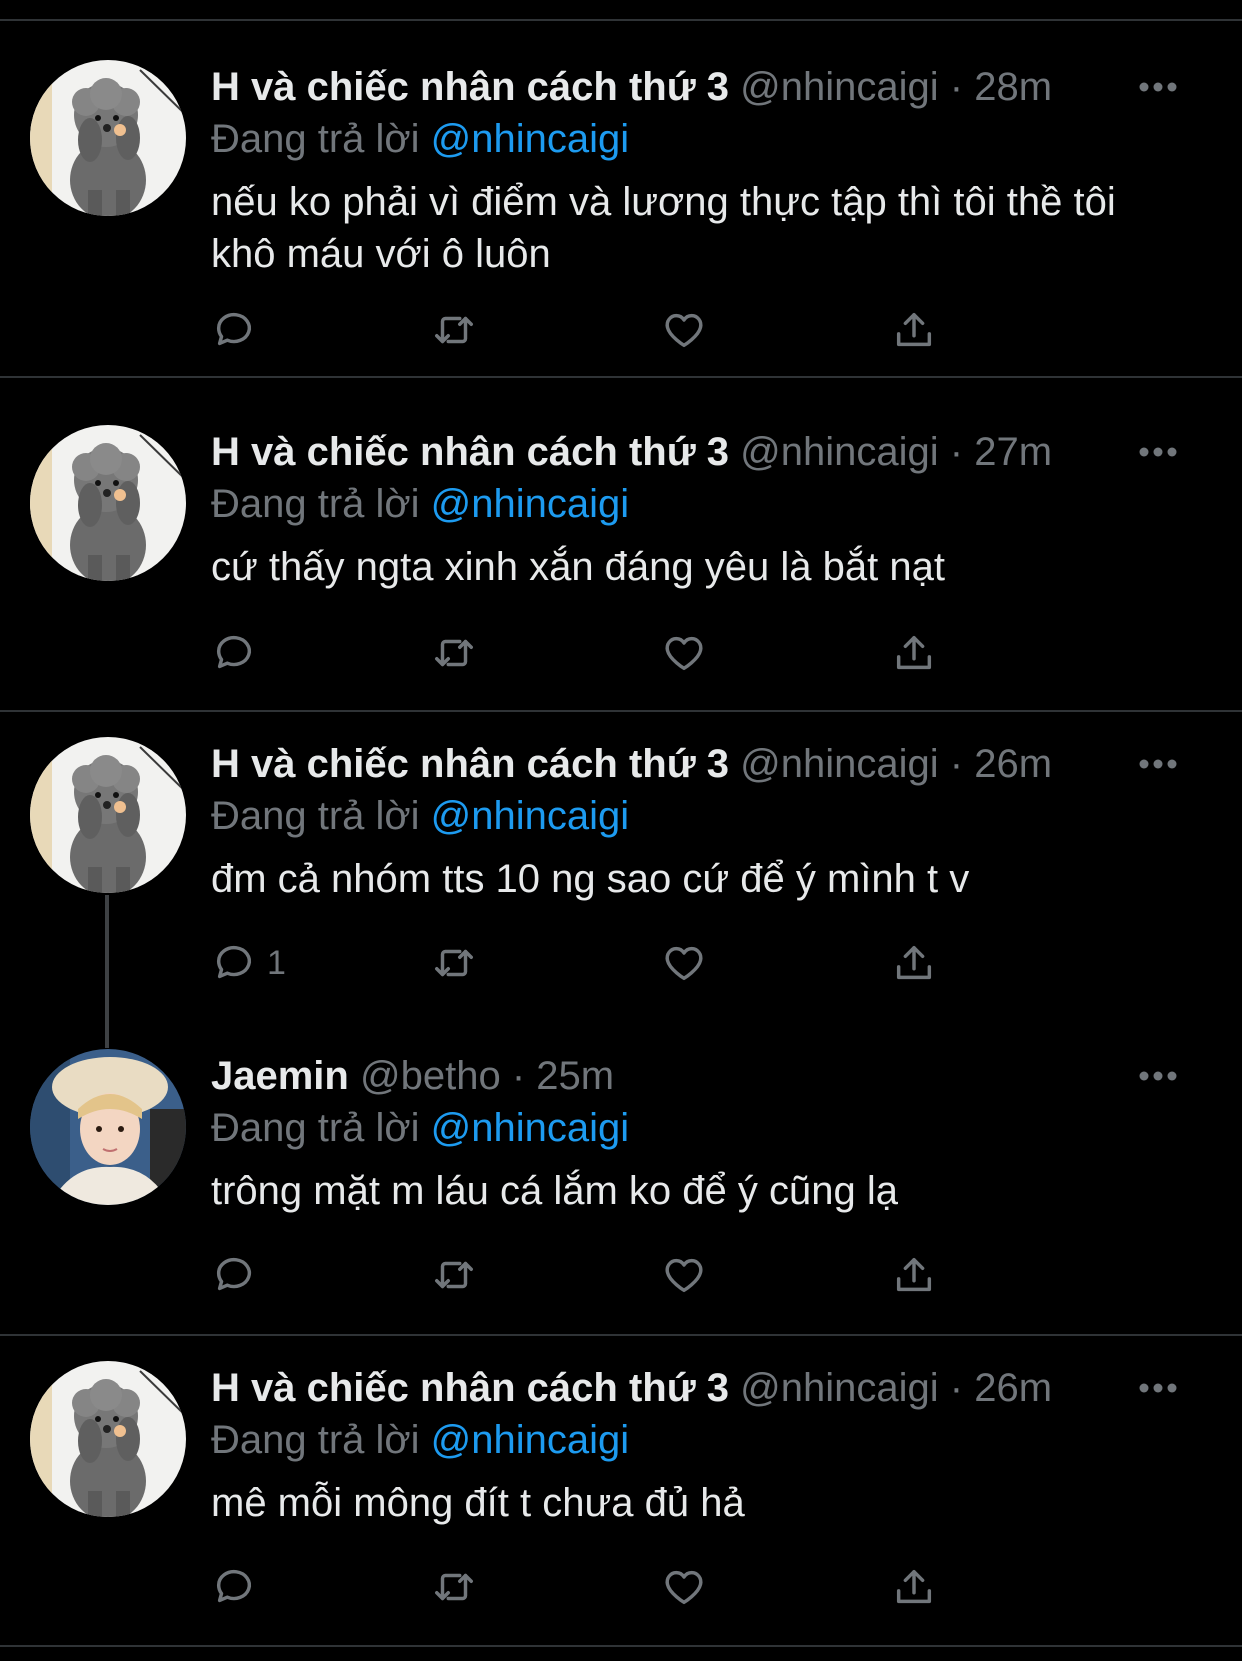  What do you see at coordinates (621, 1646) in the screenshot?
I see `tweet-divider` at bounding box center [621, 1646].